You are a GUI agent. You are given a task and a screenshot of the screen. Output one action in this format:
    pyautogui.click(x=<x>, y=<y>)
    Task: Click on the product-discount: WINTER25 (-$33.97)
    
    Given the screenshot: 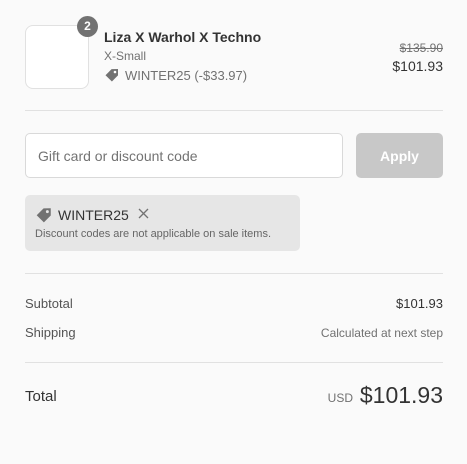 What is the action you would take?
    pyautogui.click(x=175, y=75)
    